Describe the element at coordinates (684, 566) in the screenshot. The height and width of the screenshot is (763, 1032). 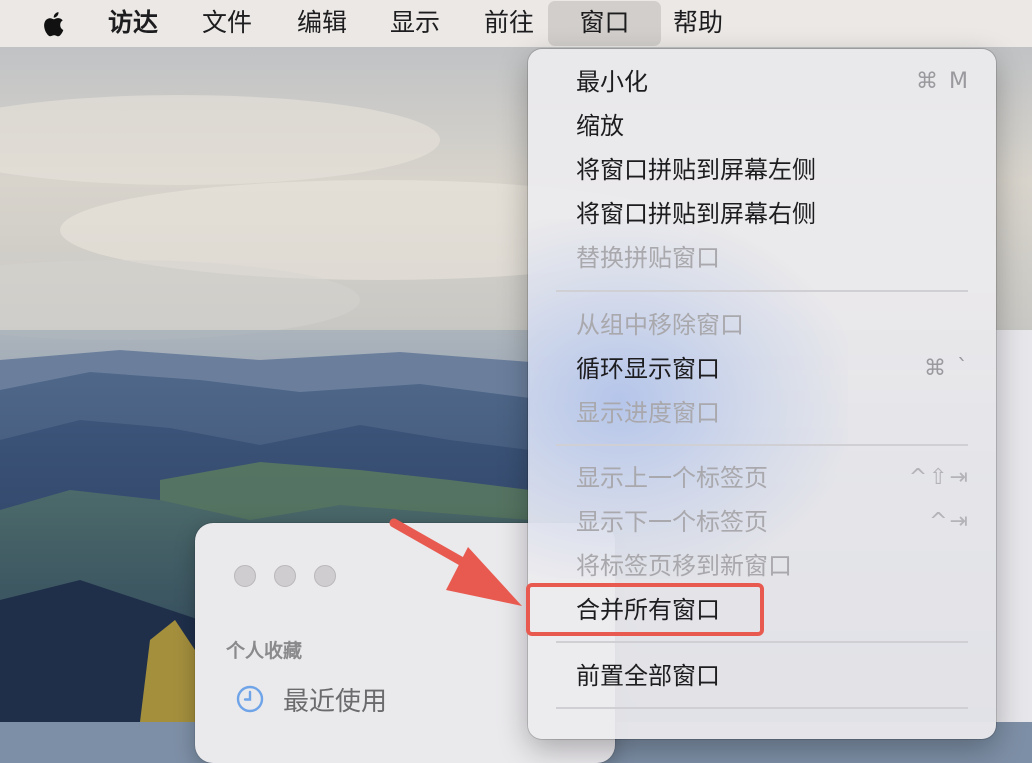
I see `menu-item-label: 将标签页移到新窗口` at that location.